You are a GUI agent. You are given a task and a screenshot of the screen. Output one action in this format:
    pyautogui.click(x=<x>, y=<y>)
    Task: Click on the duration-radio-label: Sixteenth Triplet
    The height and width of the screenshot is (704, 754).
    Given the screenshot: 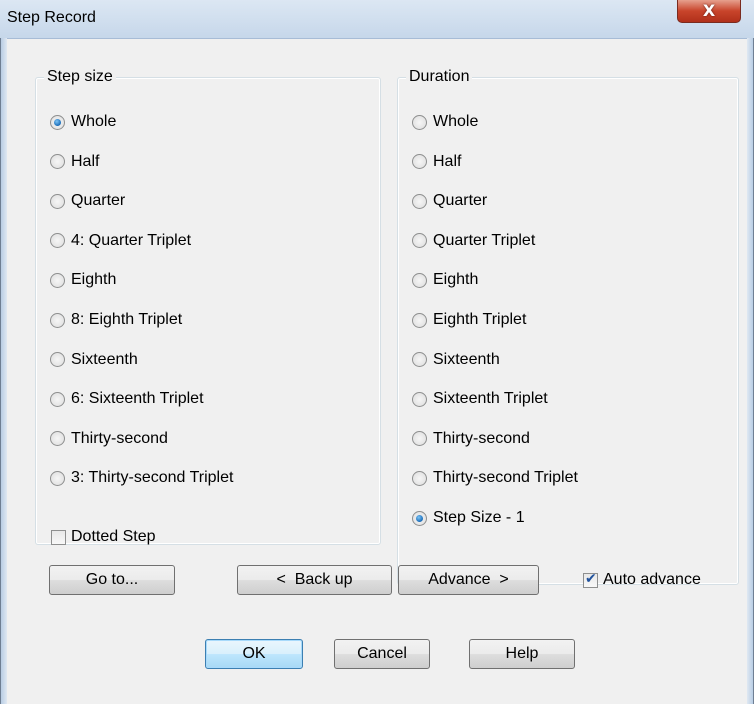 What is the action you would take?
    pyautogui.click(x=490, y=399)
    